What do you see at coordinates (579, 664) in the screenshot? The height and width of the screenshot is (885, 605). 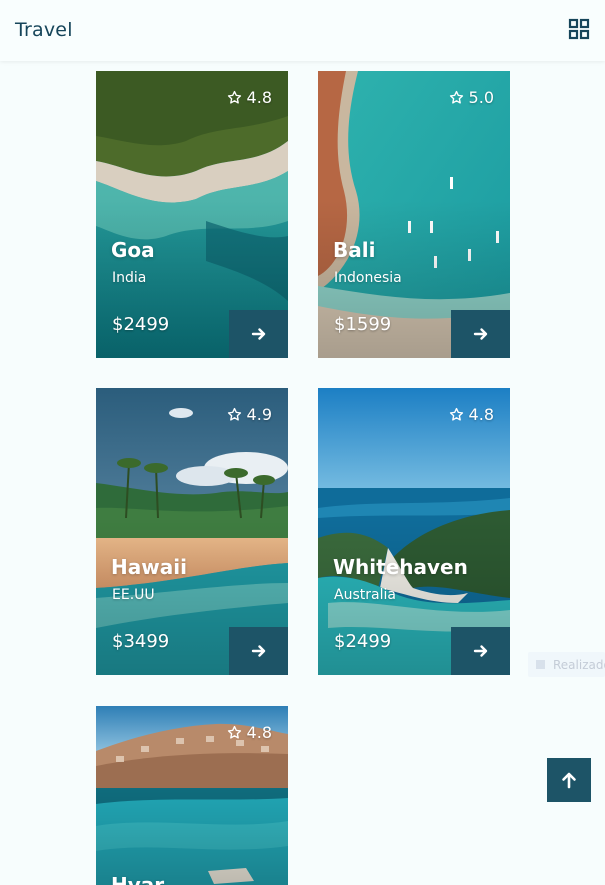 I see `toast-label: Realizado` at bounding box center [579, 664].